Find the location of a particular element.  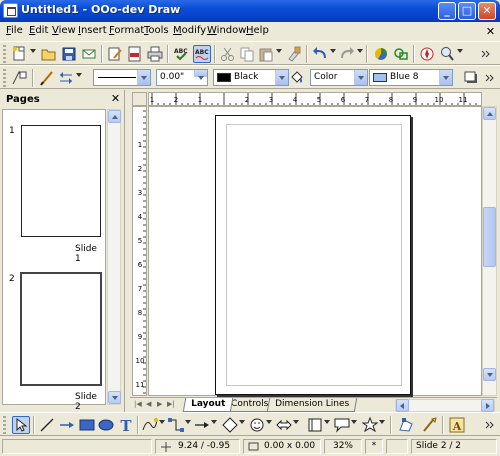

print-icon is located at coordinates (155, 54).